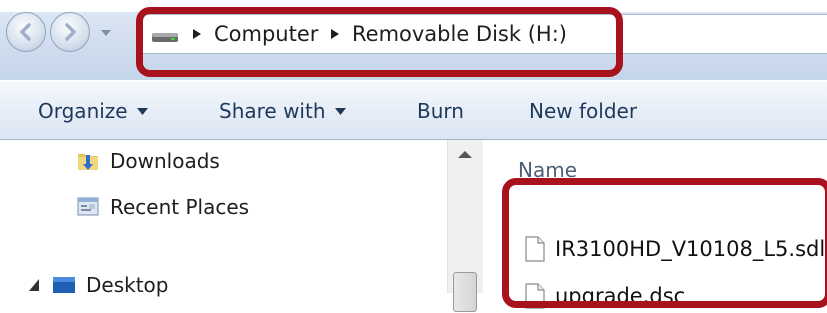 The image size is (827, 313). I want to click on back-button, so click(26, 32).